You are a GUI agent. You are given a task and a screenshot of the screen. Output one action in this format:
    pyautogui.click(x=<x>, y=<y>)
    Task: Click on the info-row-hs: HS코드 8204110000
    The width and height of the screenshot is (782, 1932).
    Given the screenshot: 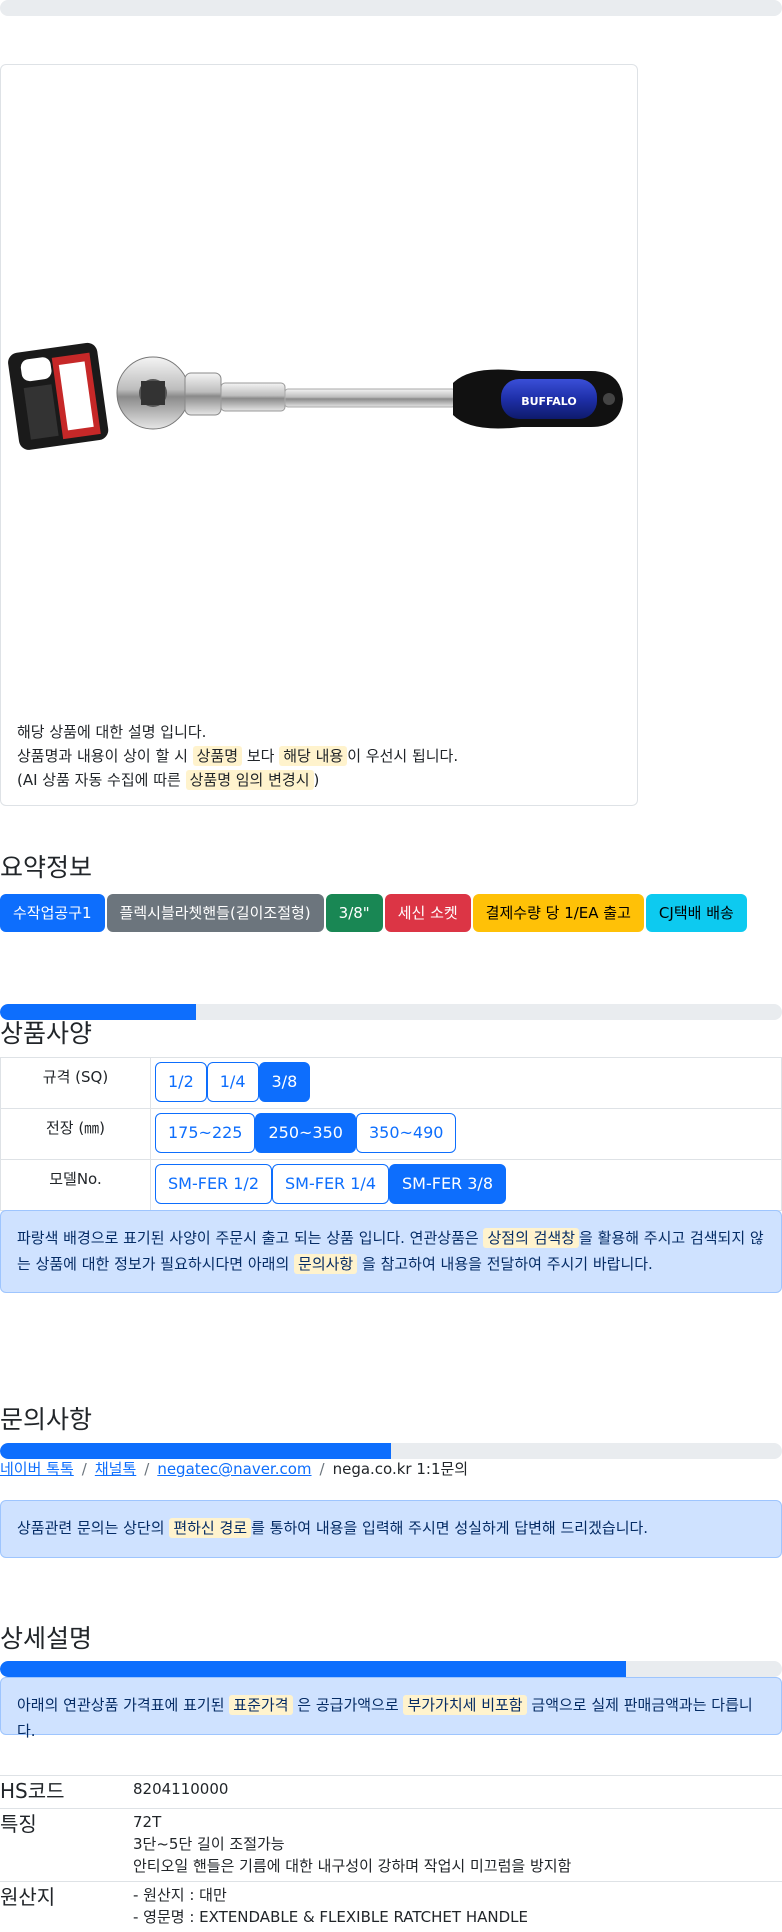 What is the action you would take?
    pyautogui.click(x=391, y=1792)
    